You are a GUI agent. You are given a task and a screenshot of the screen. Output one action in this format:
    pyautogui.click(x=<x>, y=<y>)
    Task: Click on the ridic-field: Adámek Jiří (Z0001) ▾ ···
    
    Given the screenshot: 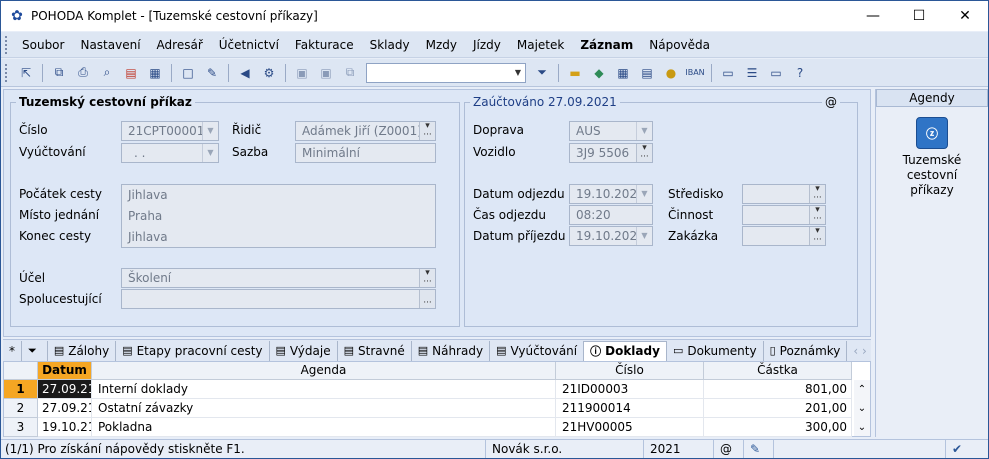 What is the action you would take?
    pyautogui.click(x=365, y=131)
    